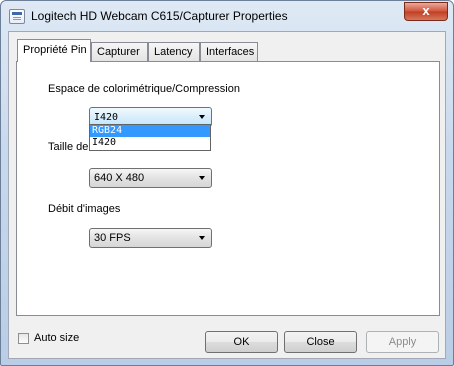 This screenshot has height=366, width=454. I want to click on colorspace-value: I420, so click(106, 117).